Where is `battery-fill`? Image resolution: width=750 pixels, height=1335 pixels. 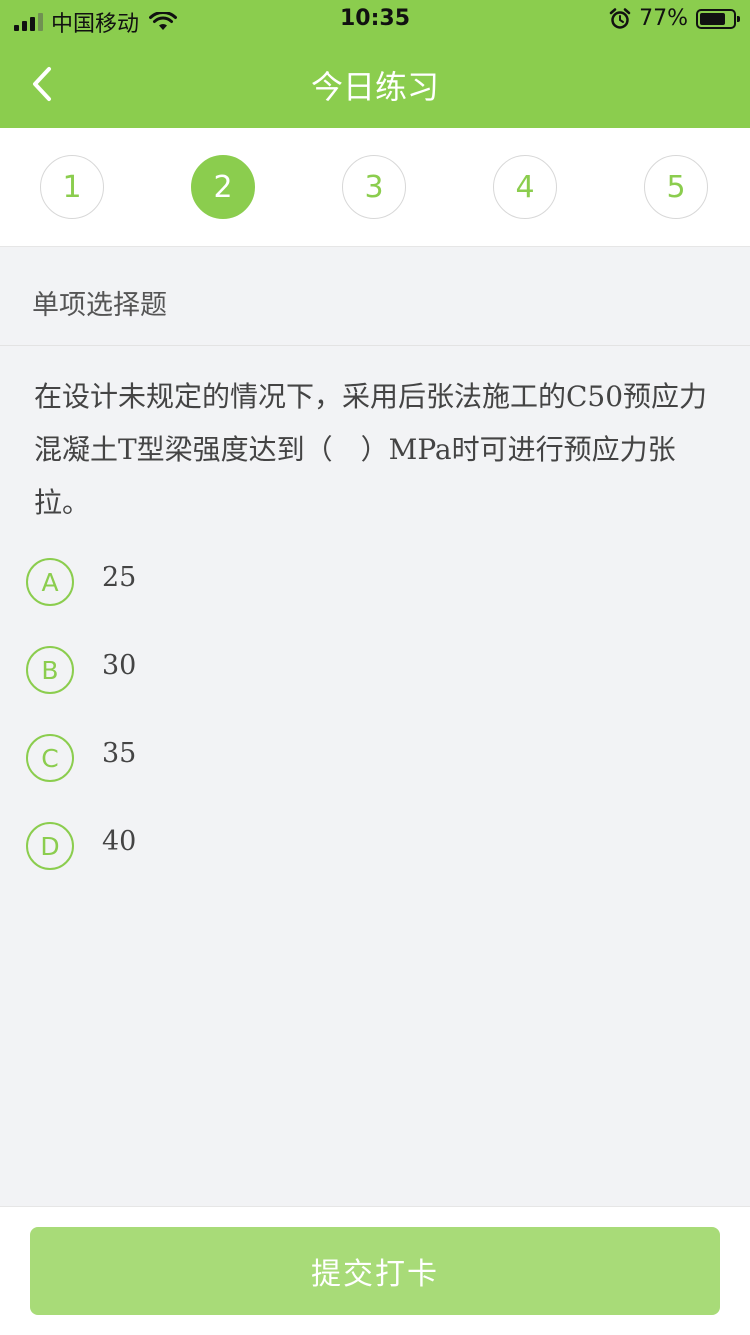
battery-fill is located at coordinates (712, 18).